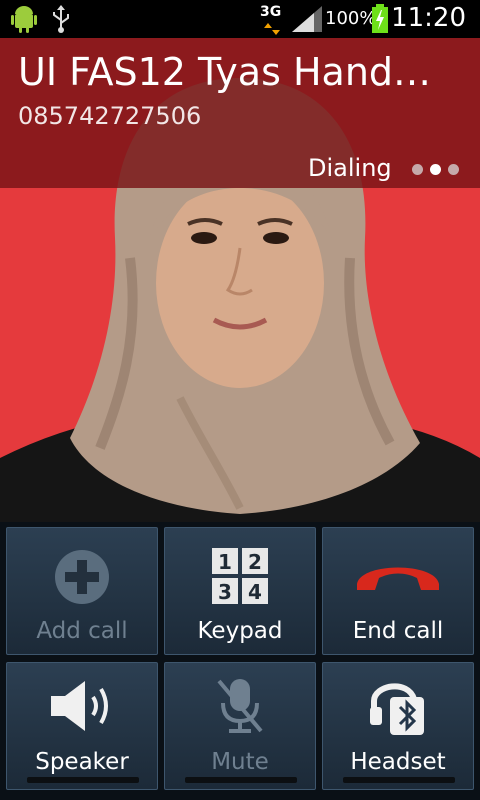 This screenshot has width=480, height=800. What do you see at coordinates (351, 18) in the screenshot?
I see `battery-percent: 100%` at bounding box center [351, 18].